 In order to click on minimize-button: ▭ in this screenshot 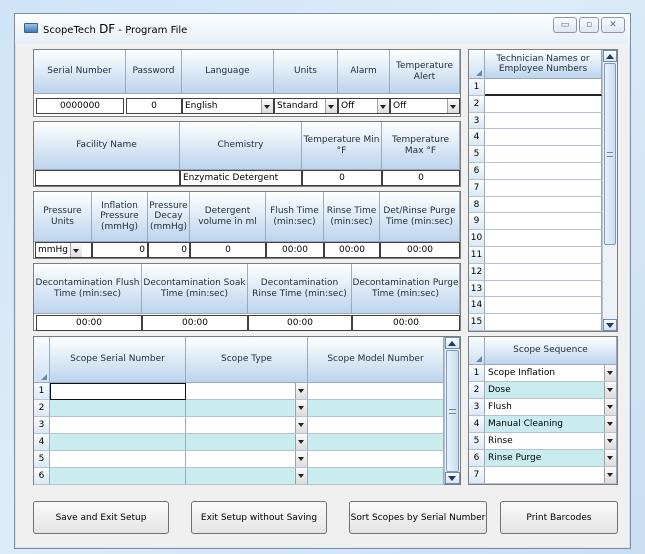, I will do `click(565, 25)`.